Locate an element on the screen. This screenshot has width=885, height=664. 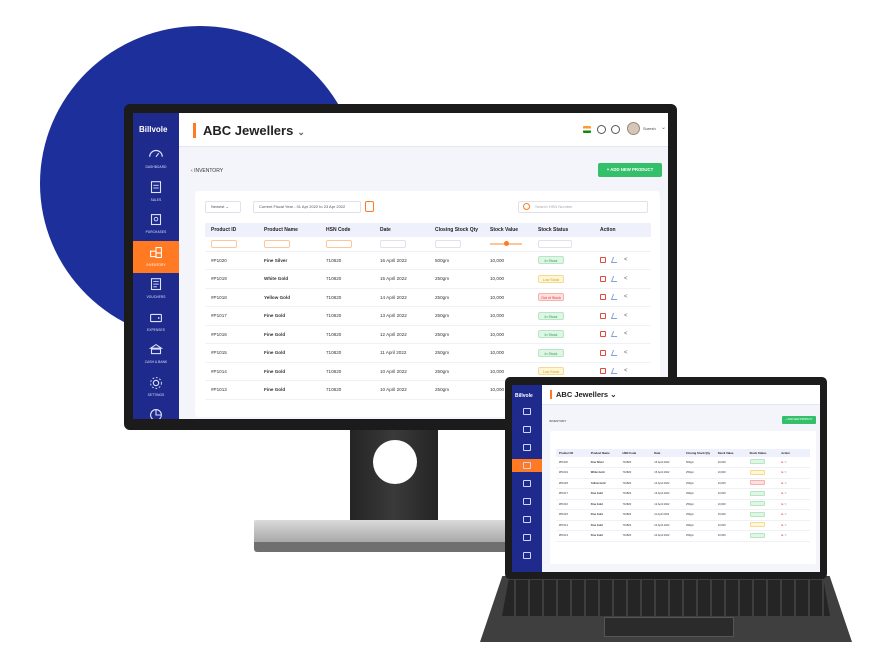
sidebar-item-reports: REPORTS is located at coordinates (156, 411).